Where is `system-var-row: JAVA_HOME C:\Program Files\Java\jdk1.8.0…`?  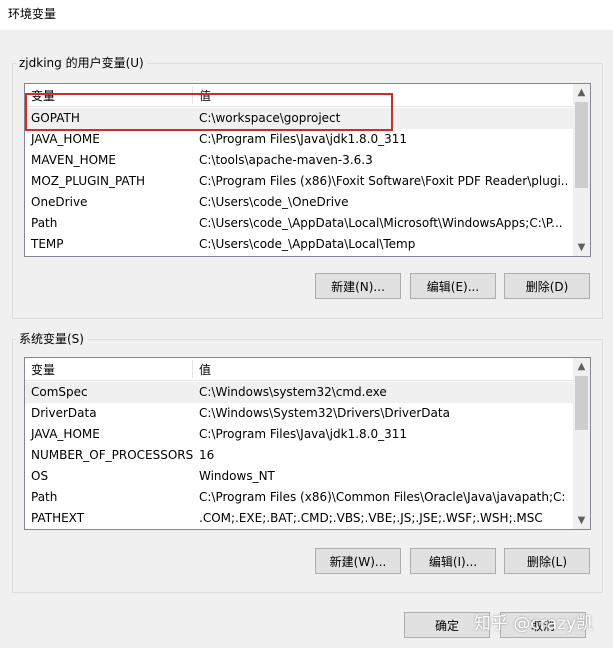
system-var-row: JAVA_HOME C:\Program Files\Java\jdk1.8.0… is located at coordinates (299, 434).